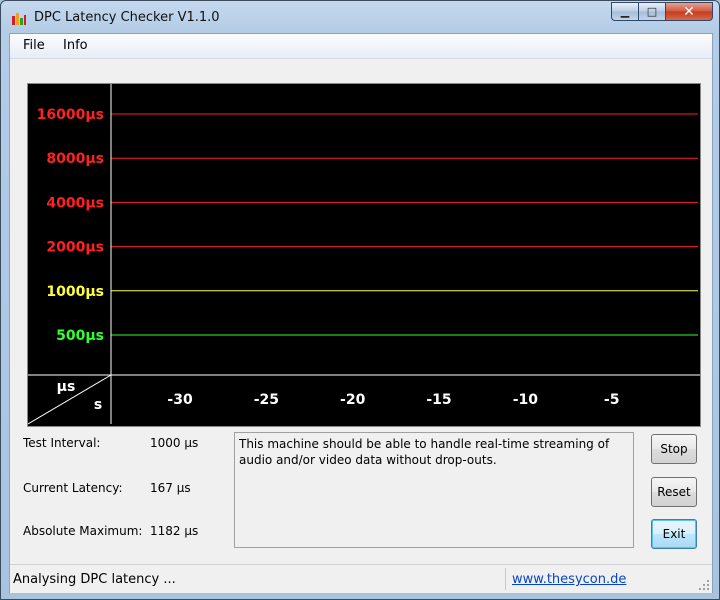 Image resolution: width=720 pixels, height=600 pixels. I want to click on menu-info: Info, so click(75, 45).